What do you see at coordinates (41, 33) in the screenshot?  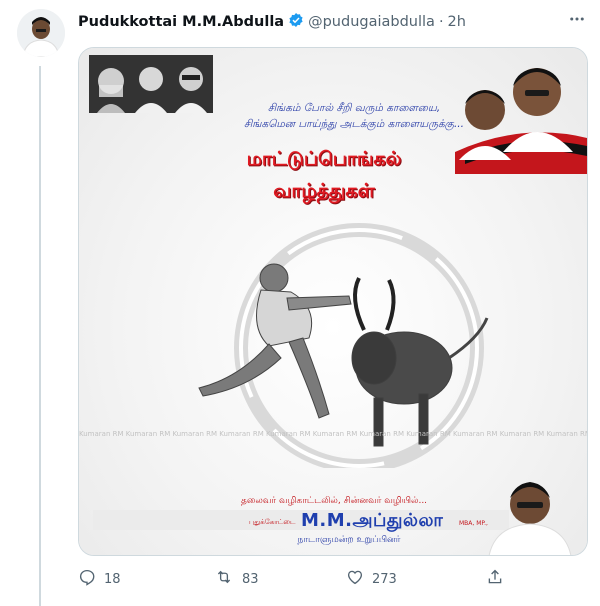 I see `avatar` at bounding box center [41, 33].